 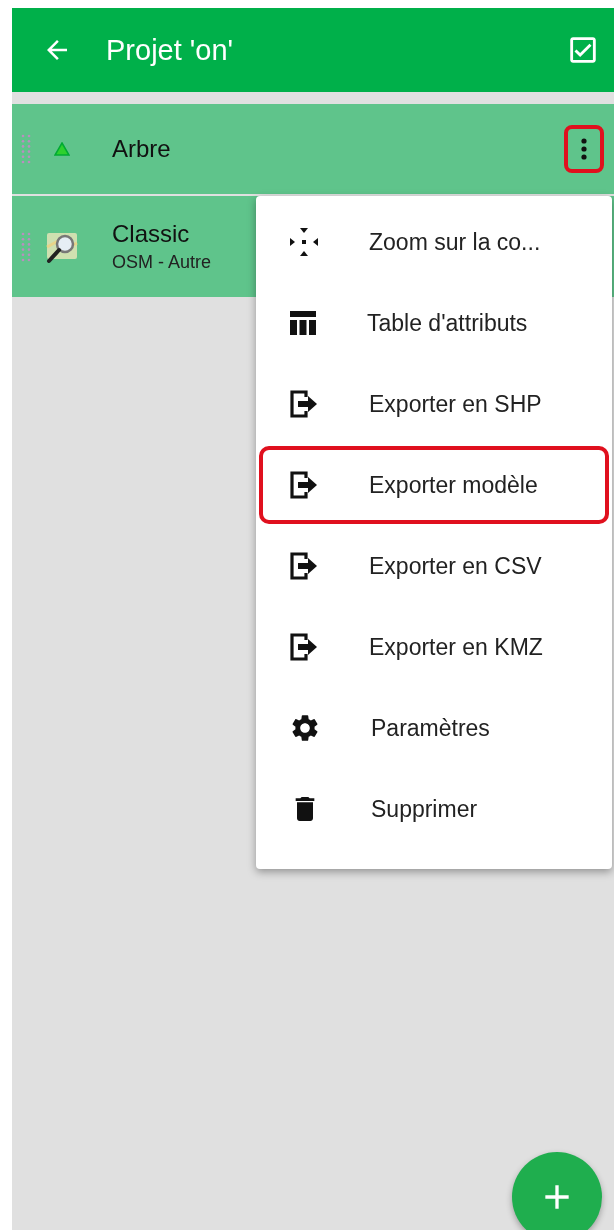 I want to click on menu-item: Supprimer, so click(x=434, y=809).